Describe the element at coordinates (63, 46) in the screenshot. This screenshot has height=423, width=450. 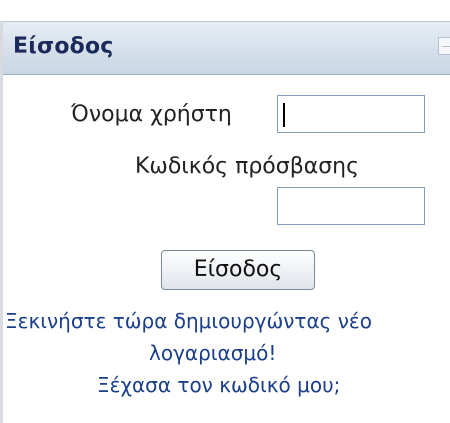
I see `block-title: Είσοδος` at that location.